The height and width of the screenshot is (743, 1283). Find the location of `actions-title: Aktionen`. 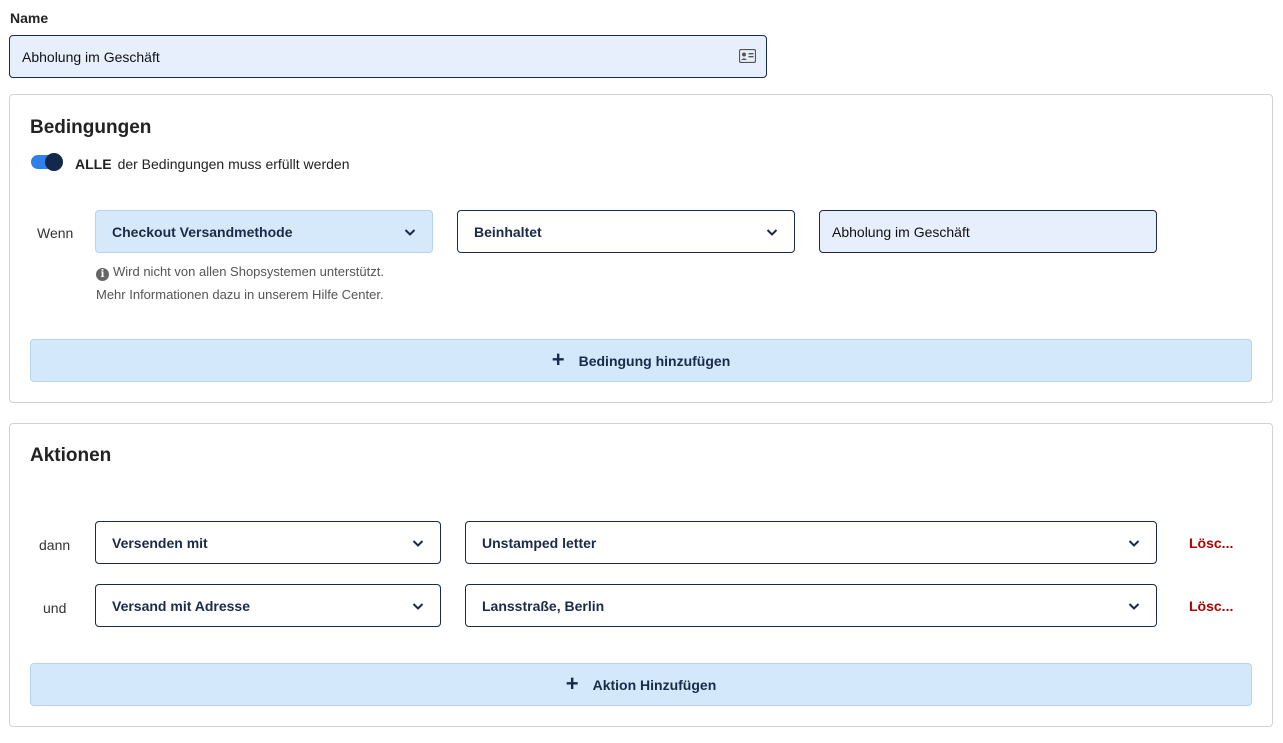

actions-title: Aktionen is located at coordinates (71, 455).